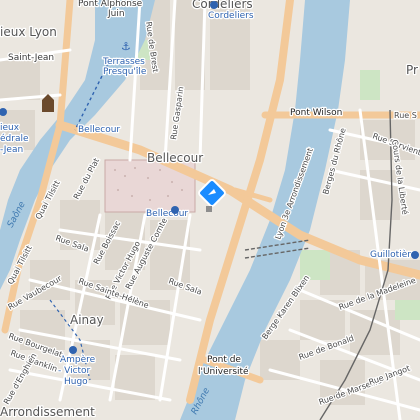  Describe the element at coordinates (224, 360) in the screenshot. I see `bridge-universite-1: Pont de` at that location.